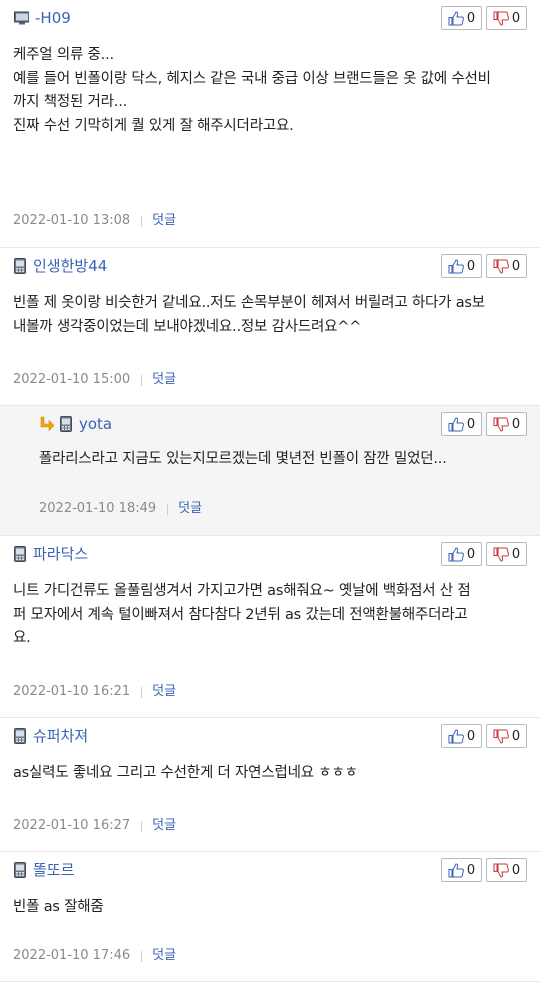 Image resolution: width=540 pixels, height=982 pixels. What do you see at coordinates (270, 774) in the screenshot?
I see `comment-body: as실력도 좋네요 그리고 수선한게 더 자연스럽네요 ㅎㅎㅎ` at bounding box center [270, 774].